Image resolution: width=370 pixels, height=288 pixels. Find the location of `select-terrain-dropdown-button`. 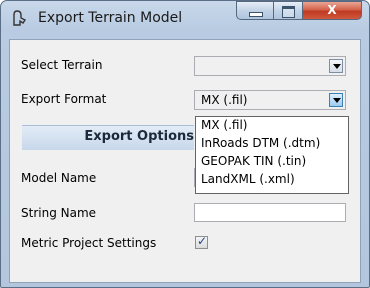

select-terrain-dropdown-button is located at coordinates (336, 66).